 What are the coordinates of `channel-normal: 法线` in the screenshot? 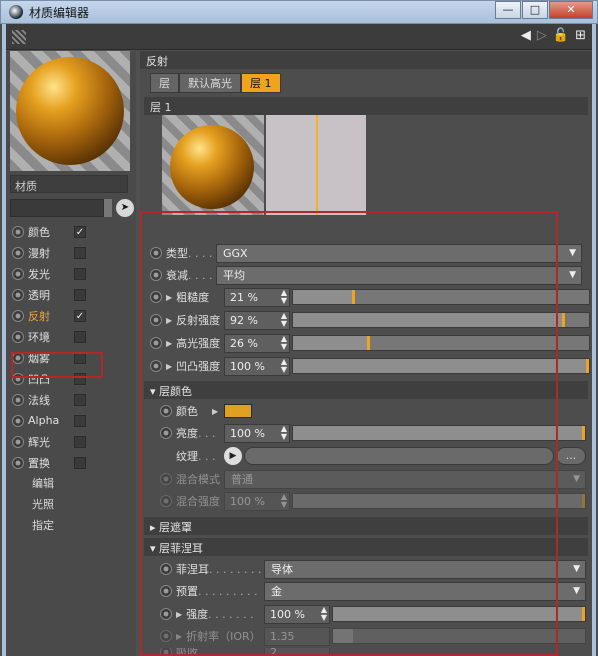 It's located at (72, 399).